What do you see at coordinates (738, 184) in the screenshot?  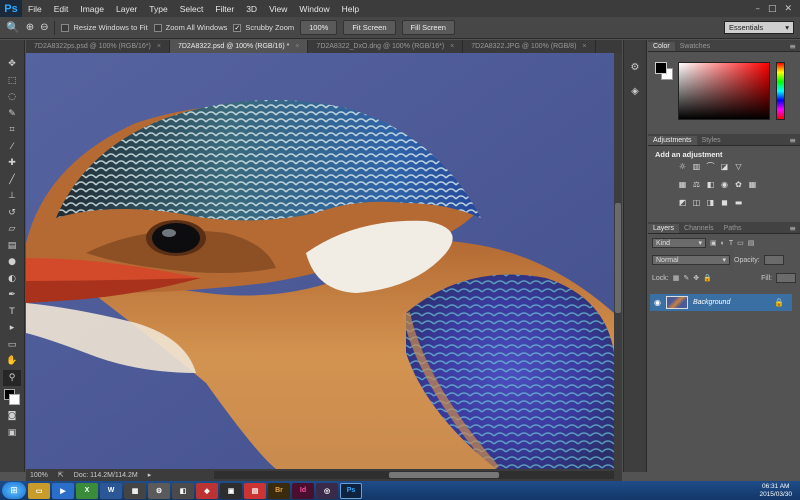 I see `channel-mixer-icon: ✿` at bounding box center [738, 184].